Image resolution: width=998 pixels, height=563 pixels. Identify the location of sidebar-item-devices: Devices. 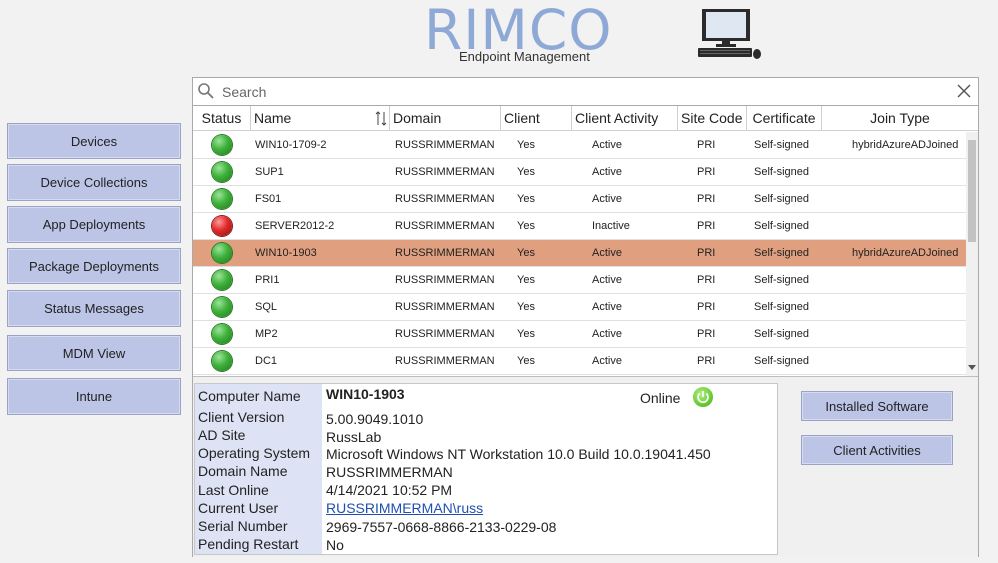
(94, 141).